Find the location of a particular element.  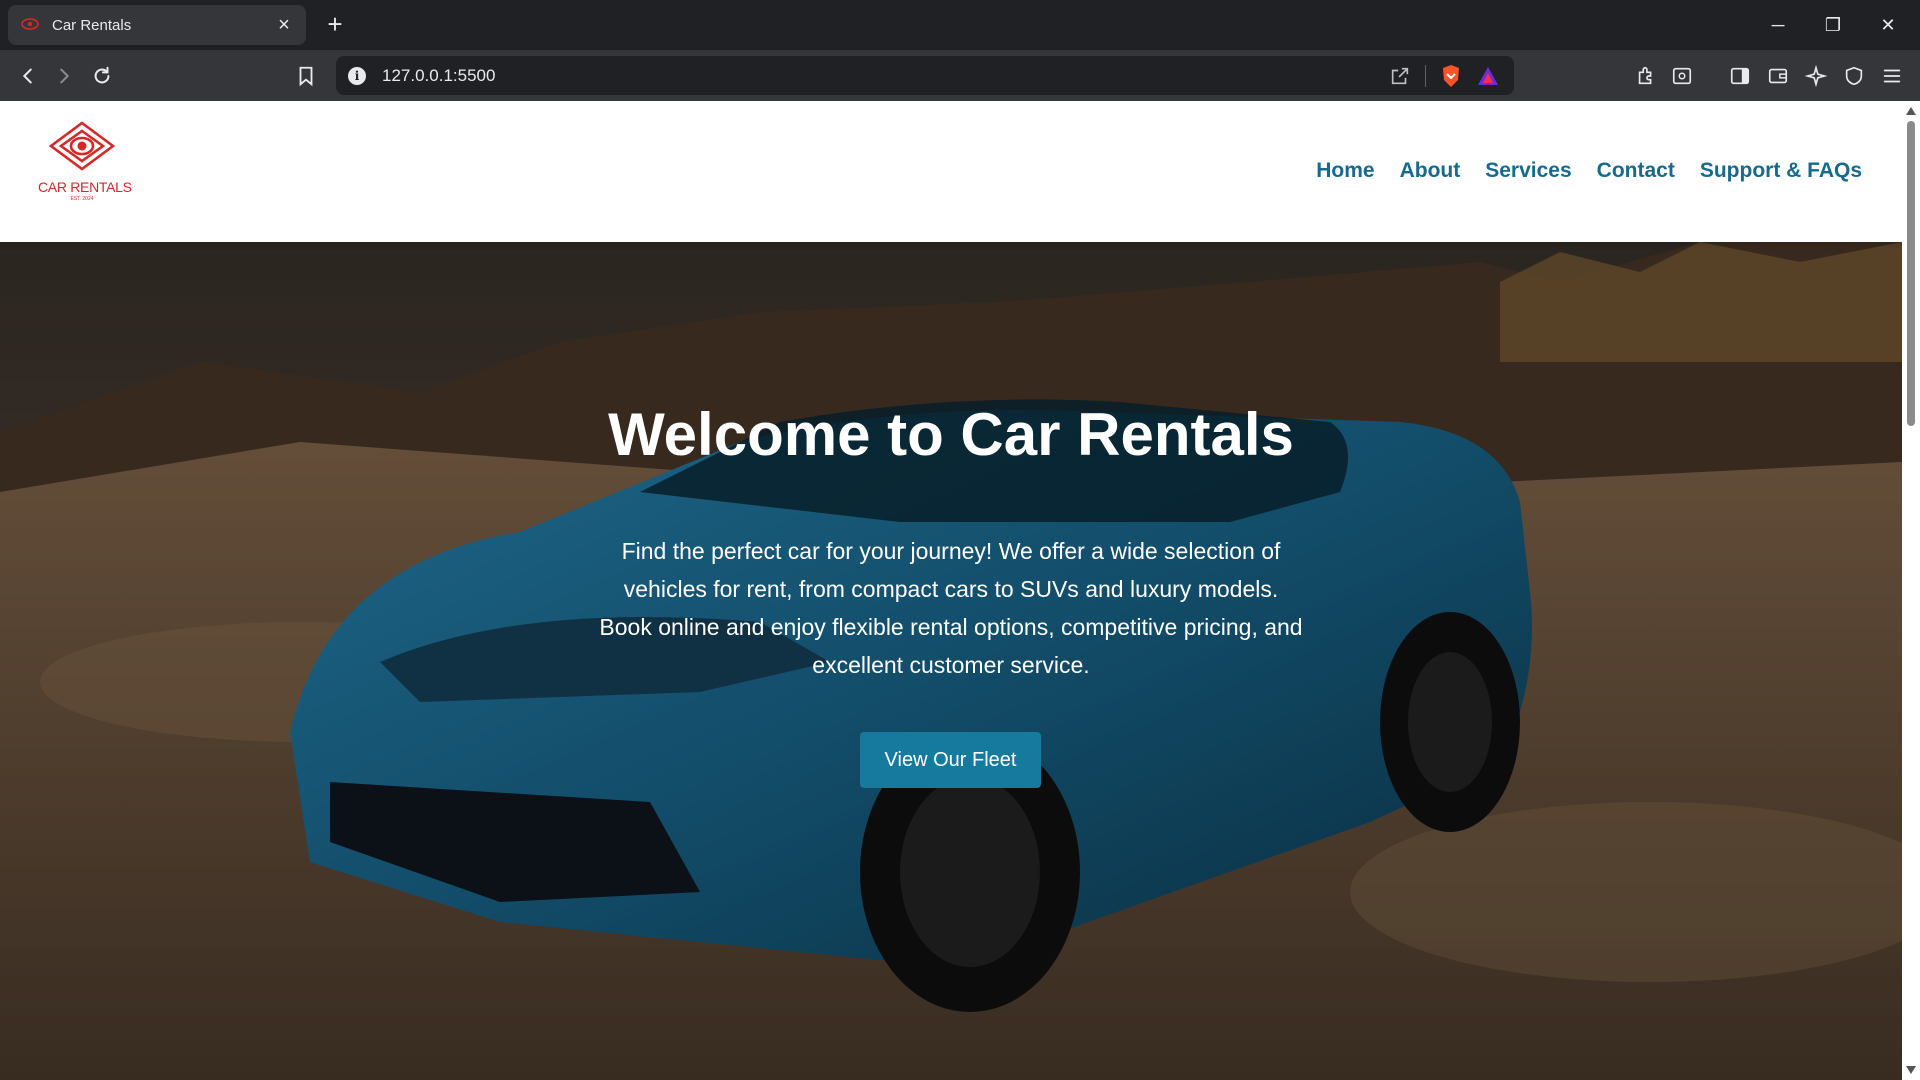

omnibox-divider is located at coordinates (1425, 75).